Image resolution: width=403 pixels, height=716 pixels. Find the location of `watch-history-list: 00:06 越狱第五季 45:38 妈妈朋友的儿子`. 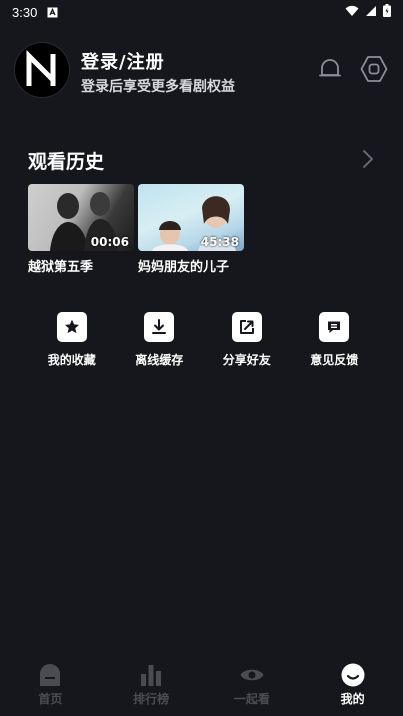

watch-history-list: 00:06 越狱第五季 45:38 妈妈朋友的儿子 is located at coordinates (136, 229).